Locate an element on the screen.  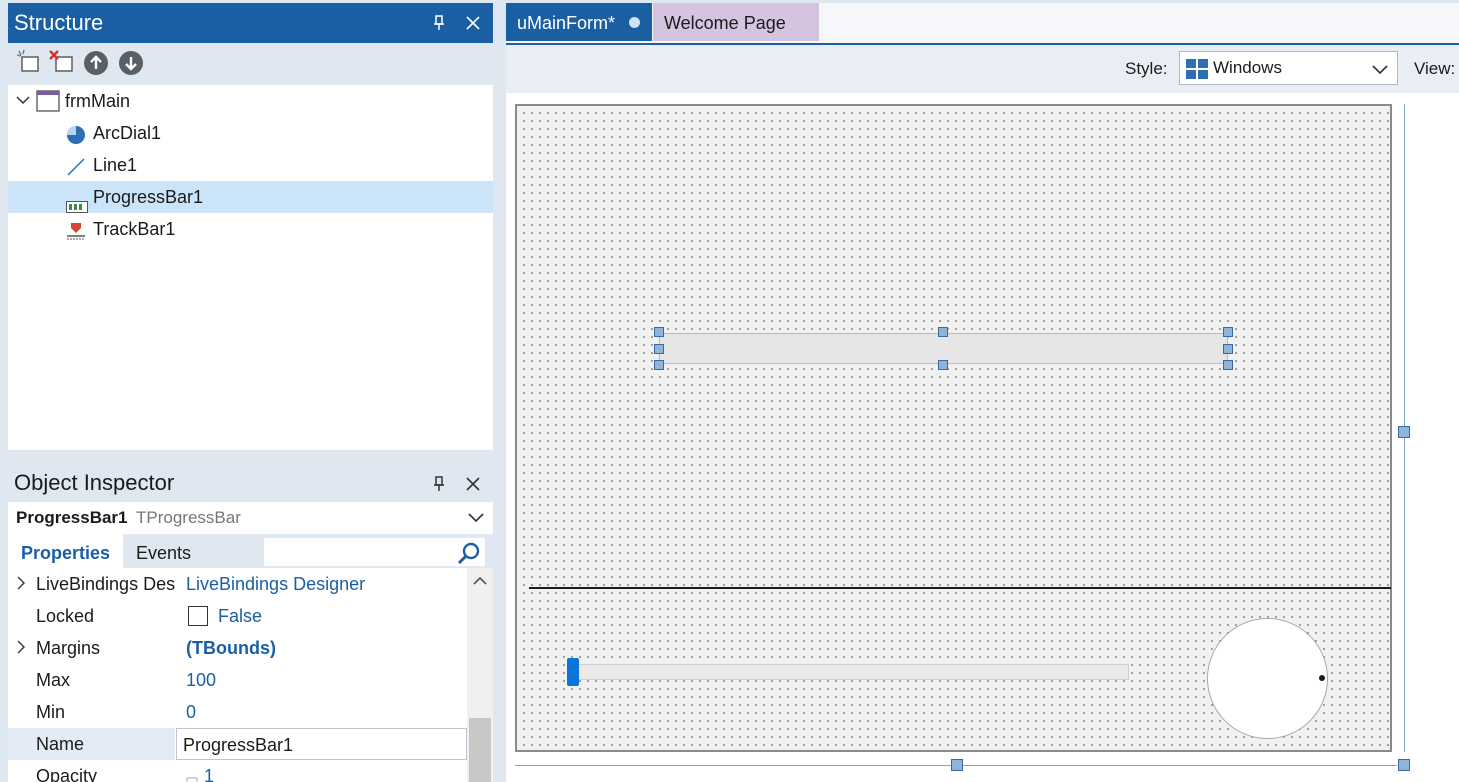
tab-properties: Properties is located at coordinates (66, 551).